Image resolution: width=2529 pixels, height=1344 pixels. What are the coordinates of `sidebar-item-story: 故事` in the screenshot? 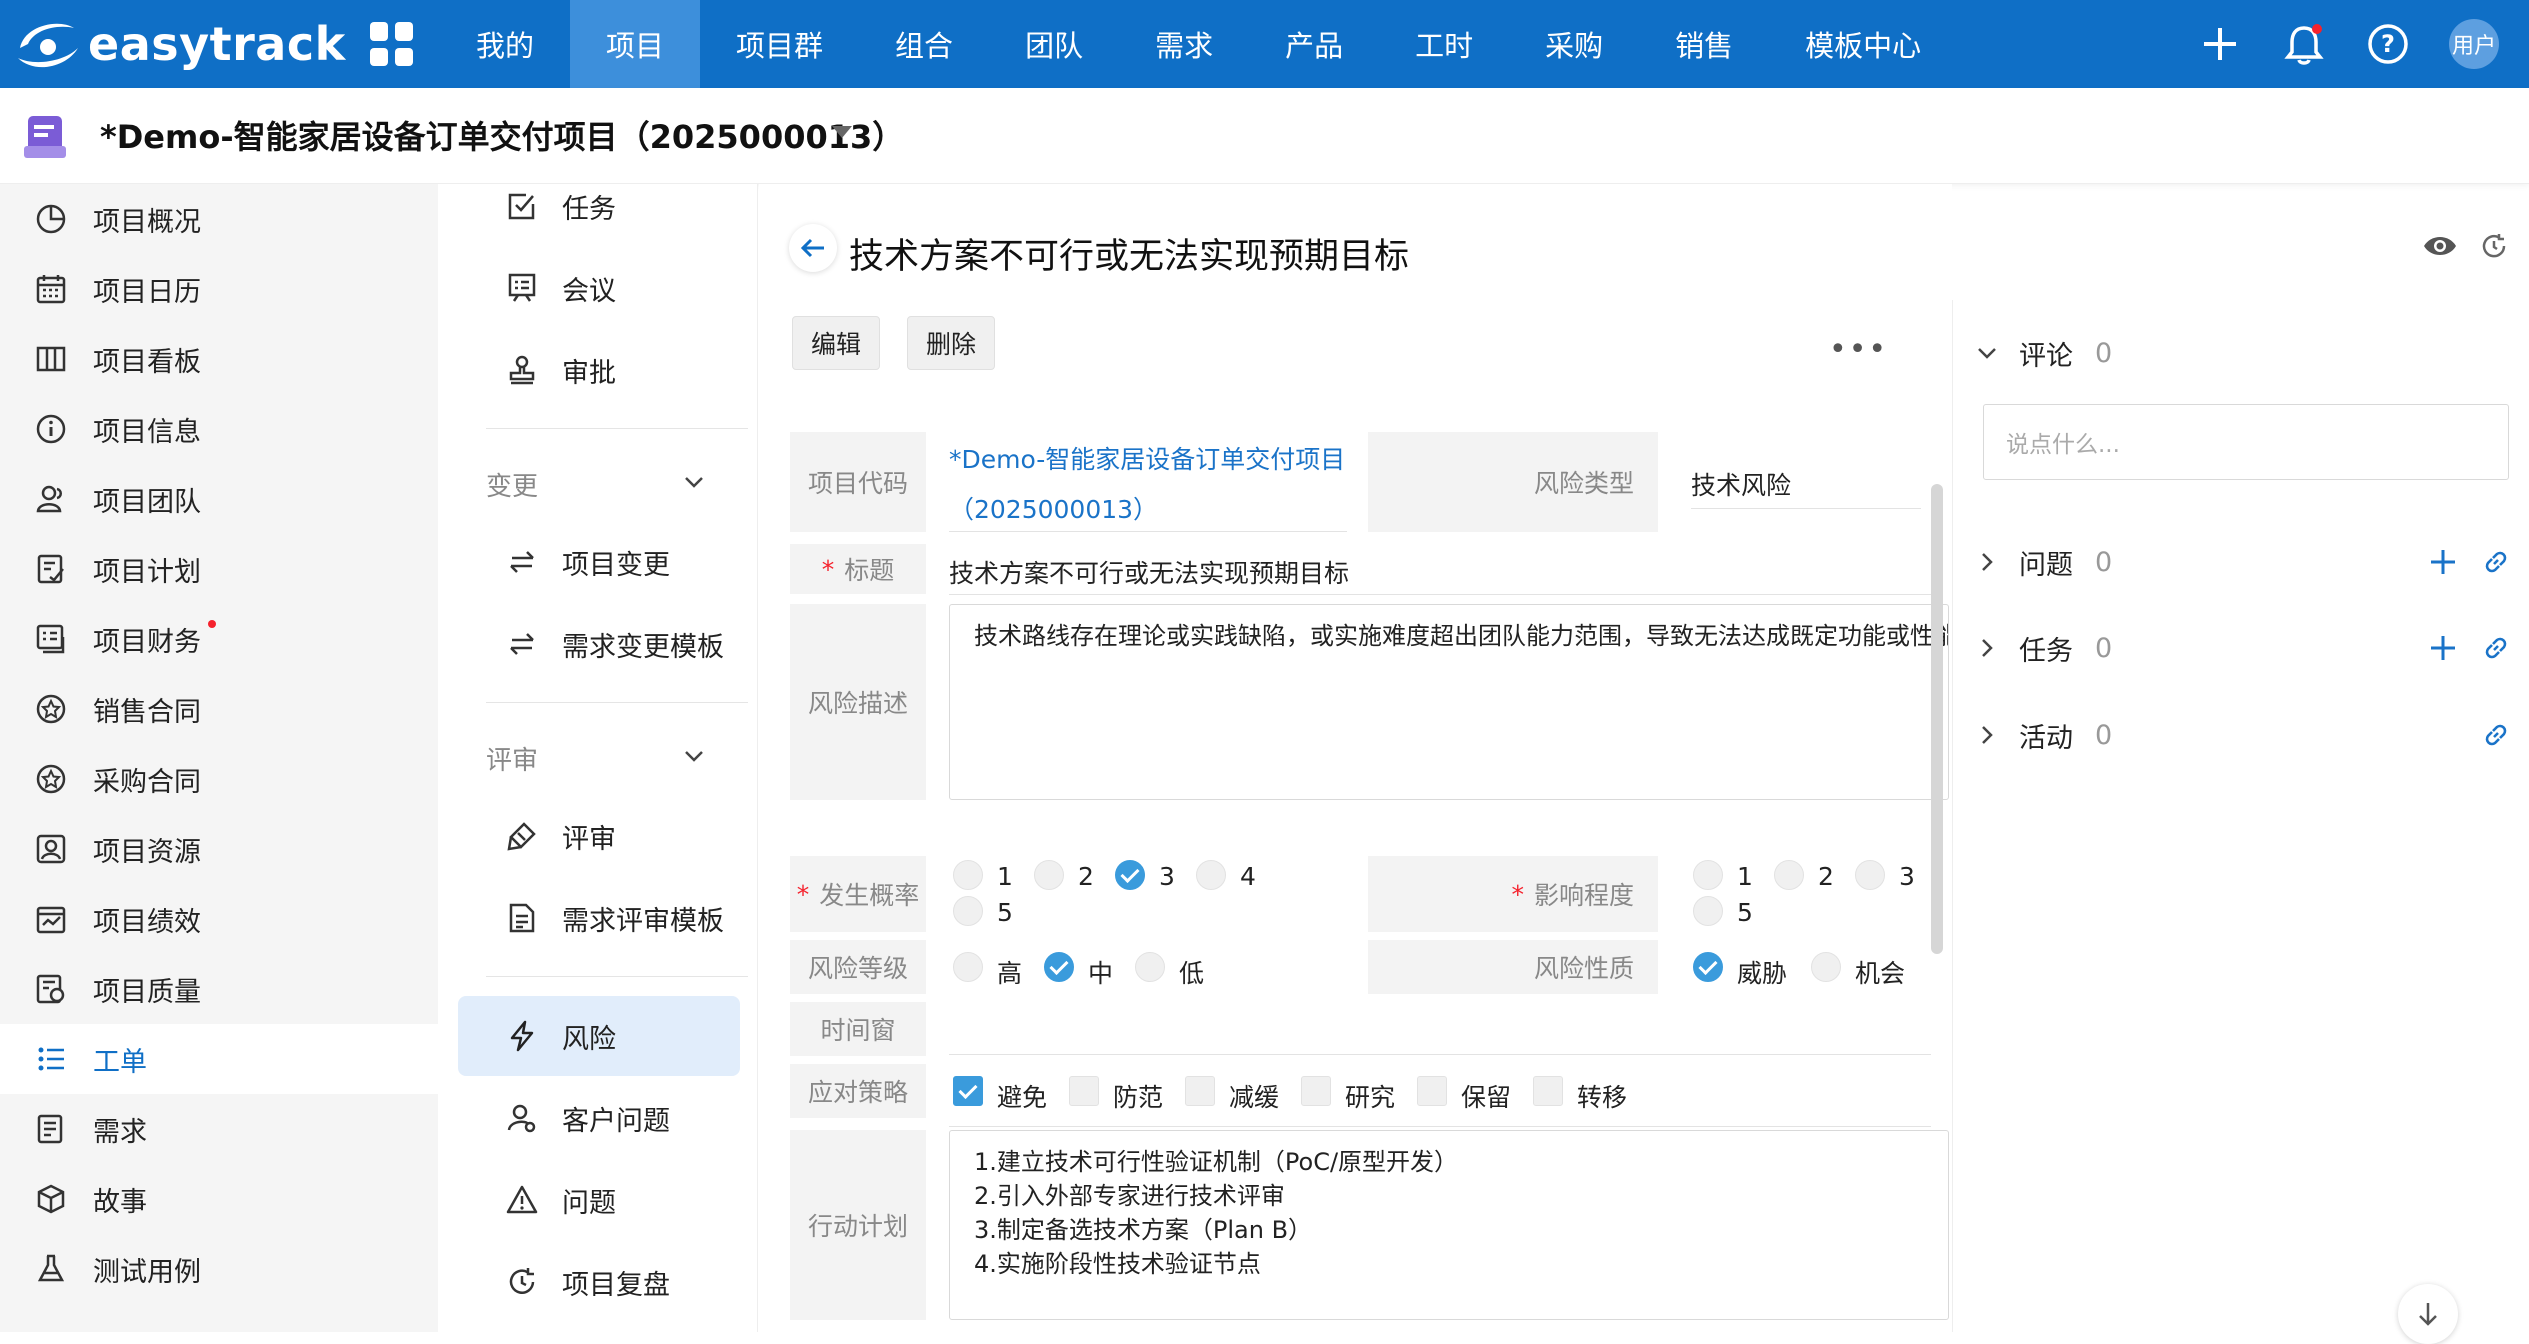 It's located at (219, 1199).